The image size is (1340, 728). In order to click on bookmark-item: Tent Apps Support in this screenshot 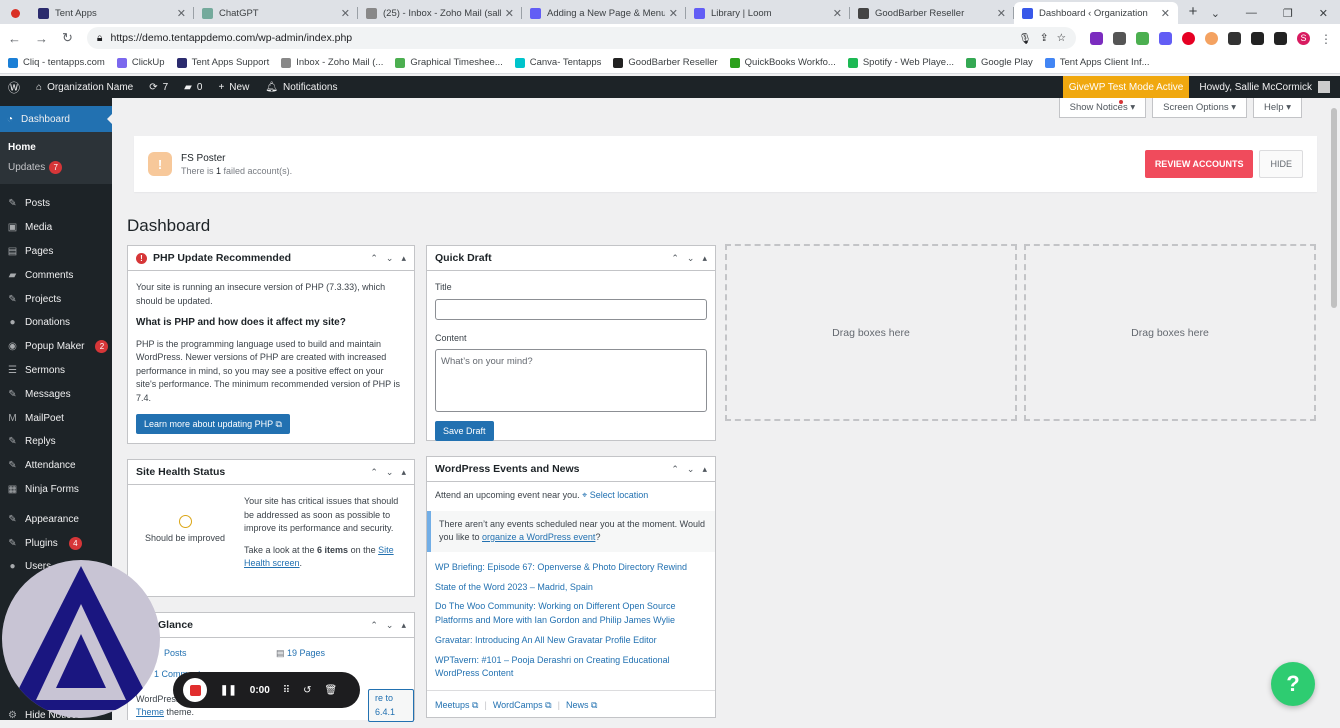, I will do `click(222, 62)`.